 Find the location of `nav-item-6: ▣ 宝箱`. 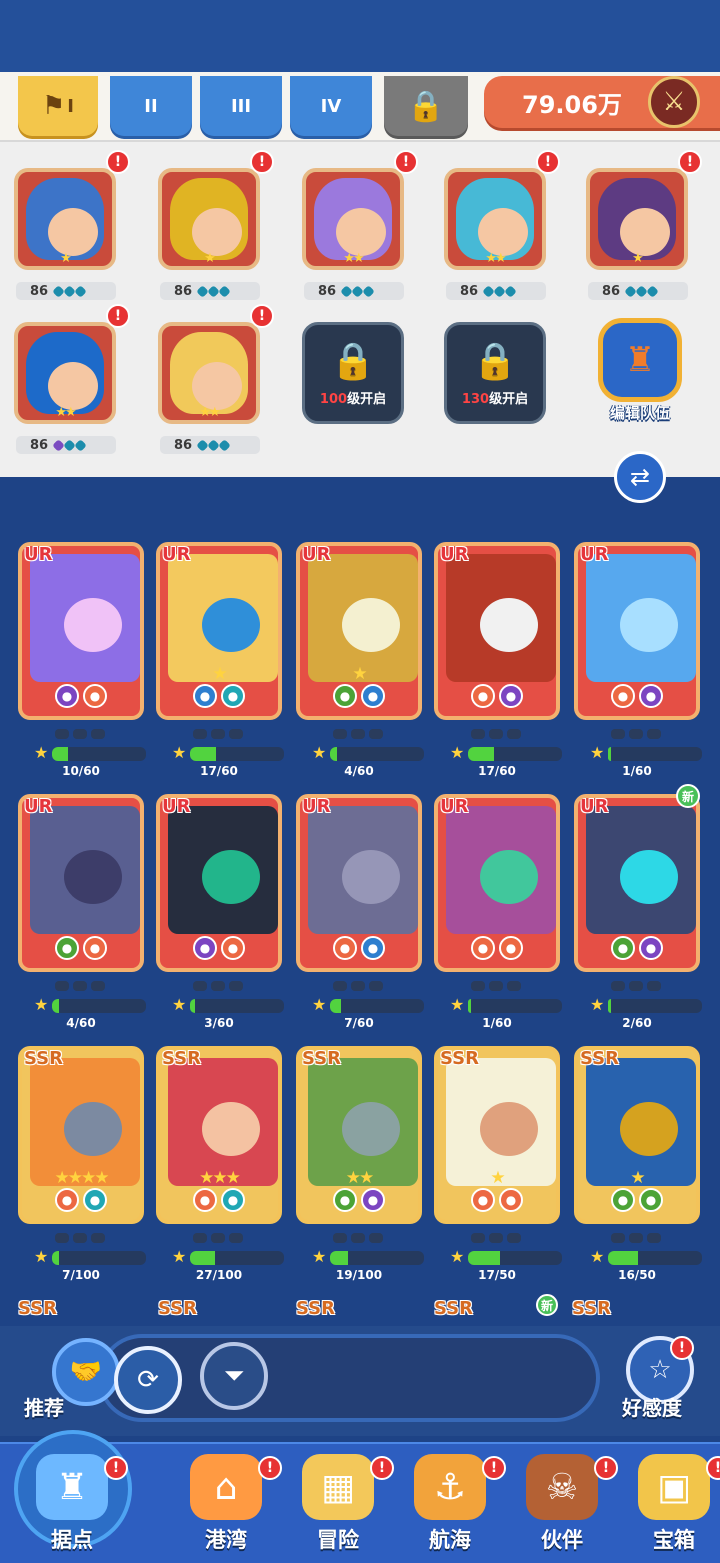

nav-item-6: ▣ 宝箱 is located at coordinates (667, 1503).